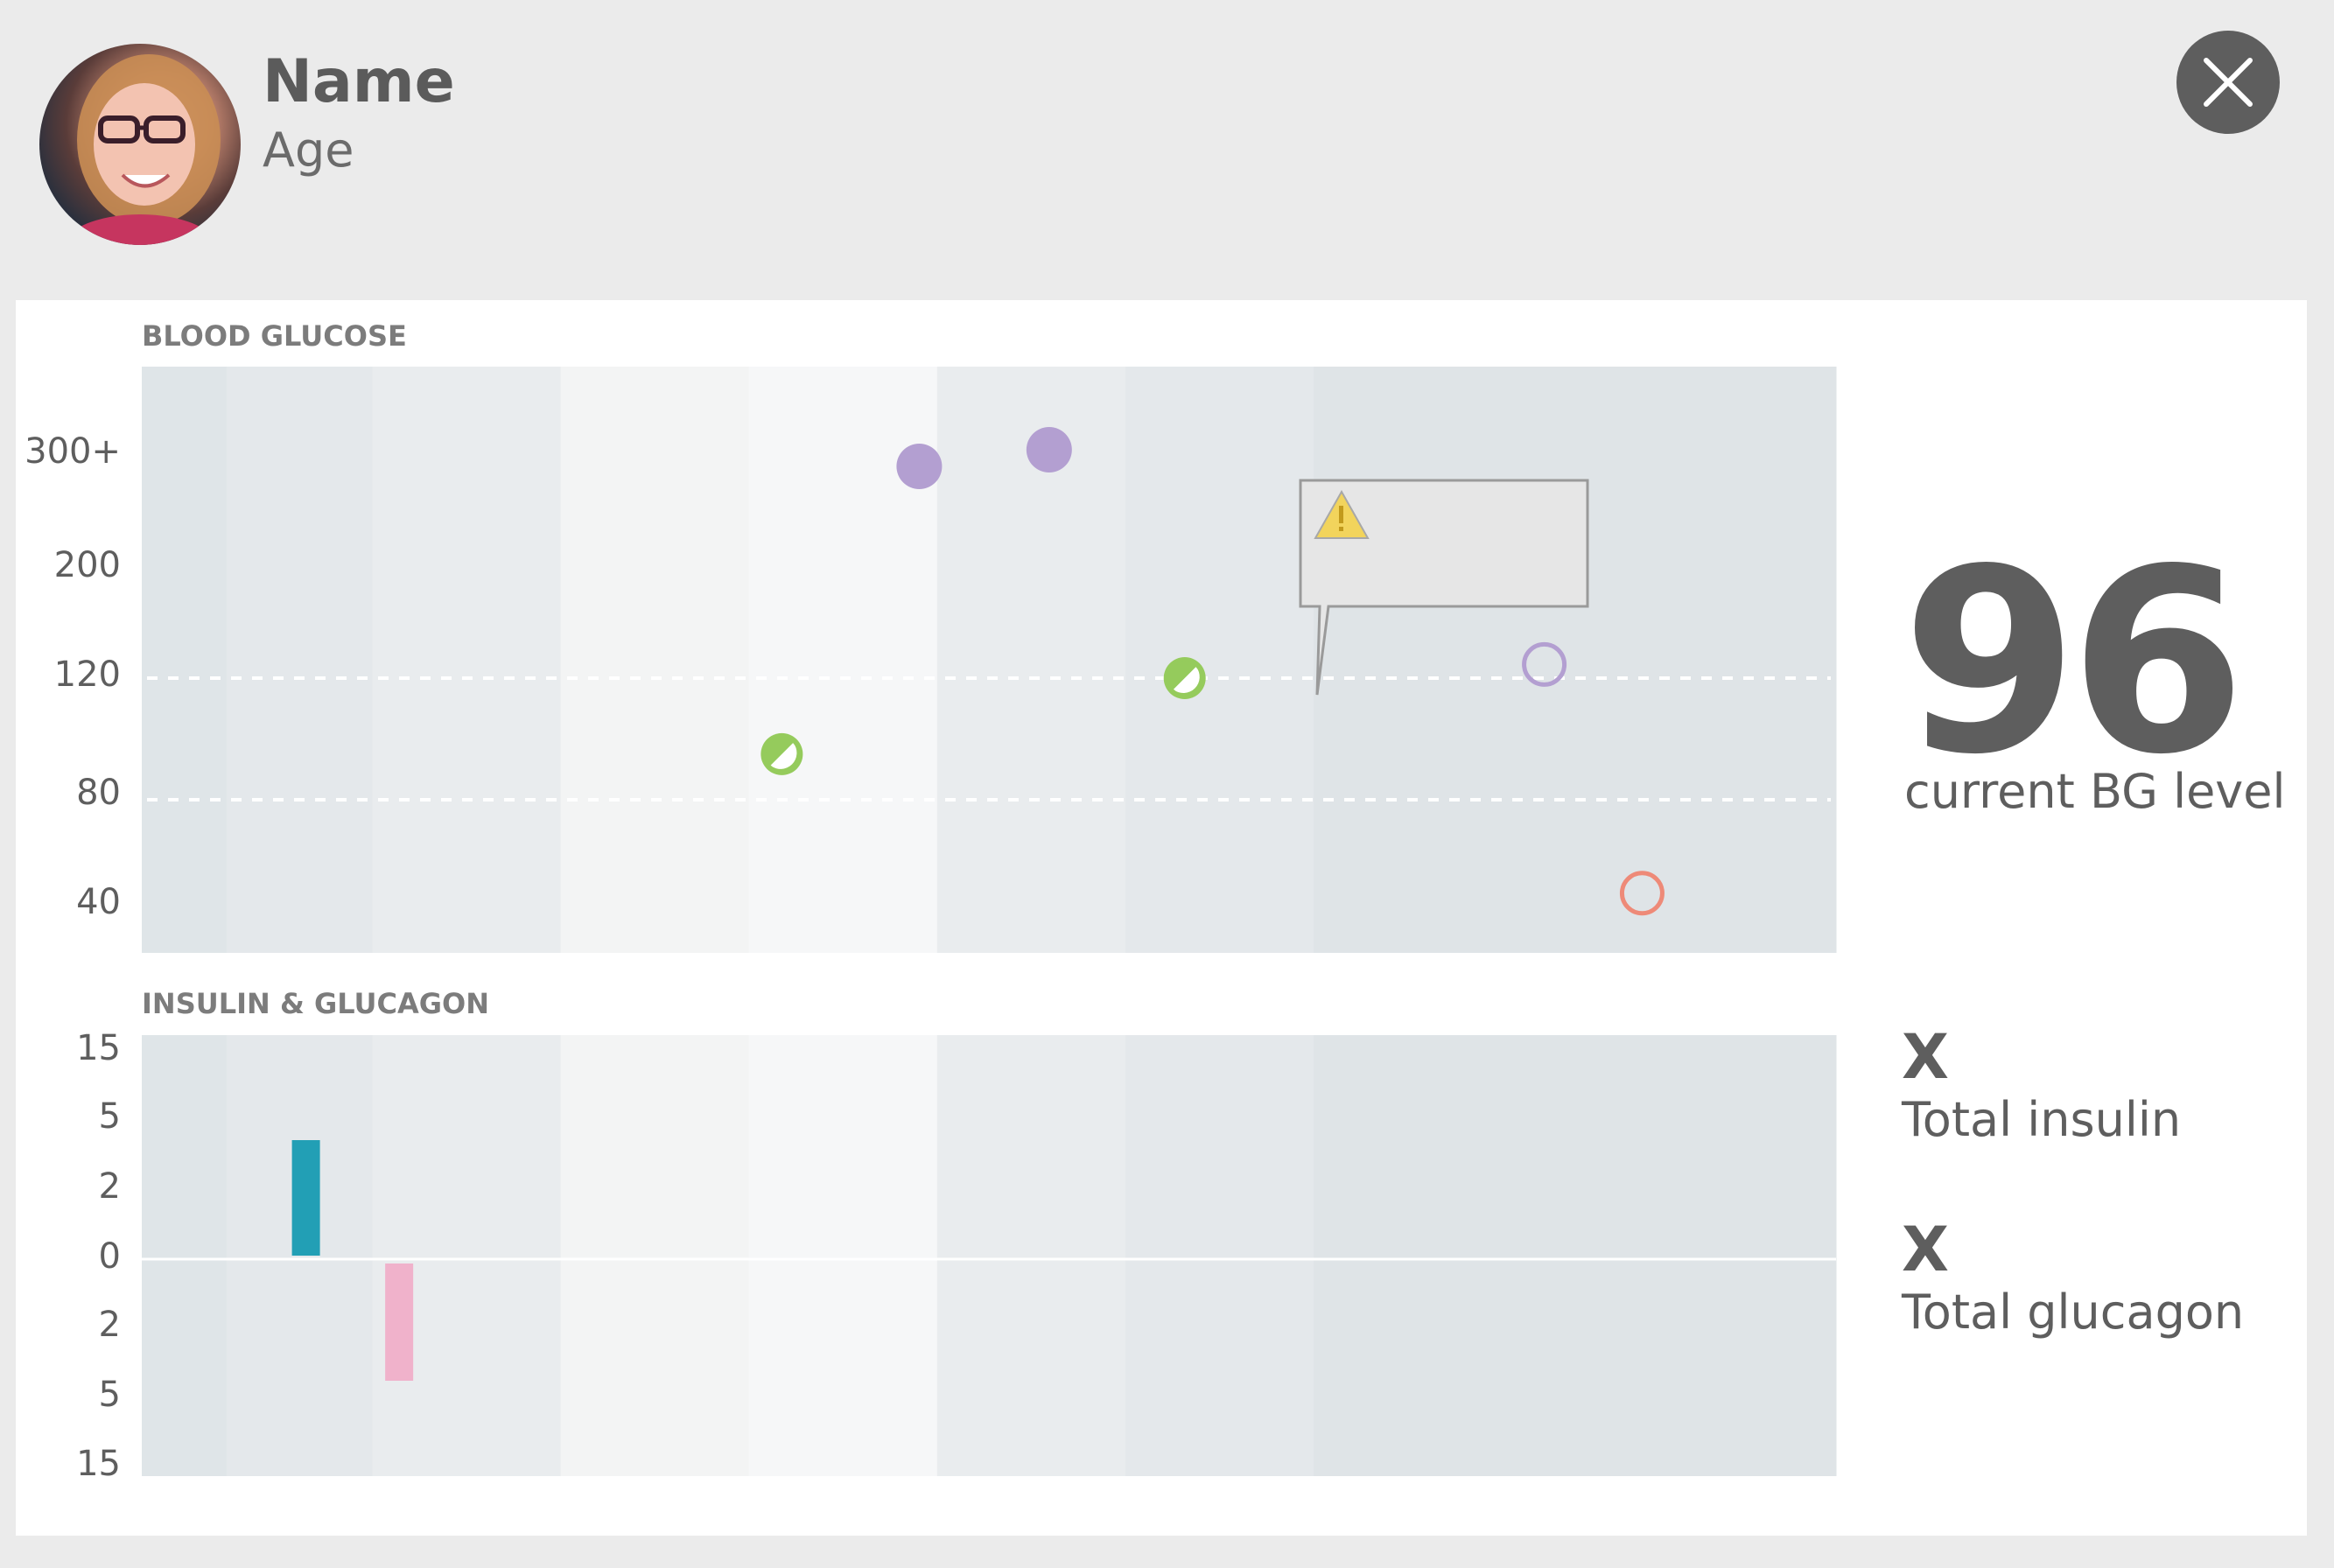 This screenshot has height=1568, width=2334. What do you see at coordinates (308, 150) in the screenshot?
I see `patient-age: Age` at bounding box center [308, 150].